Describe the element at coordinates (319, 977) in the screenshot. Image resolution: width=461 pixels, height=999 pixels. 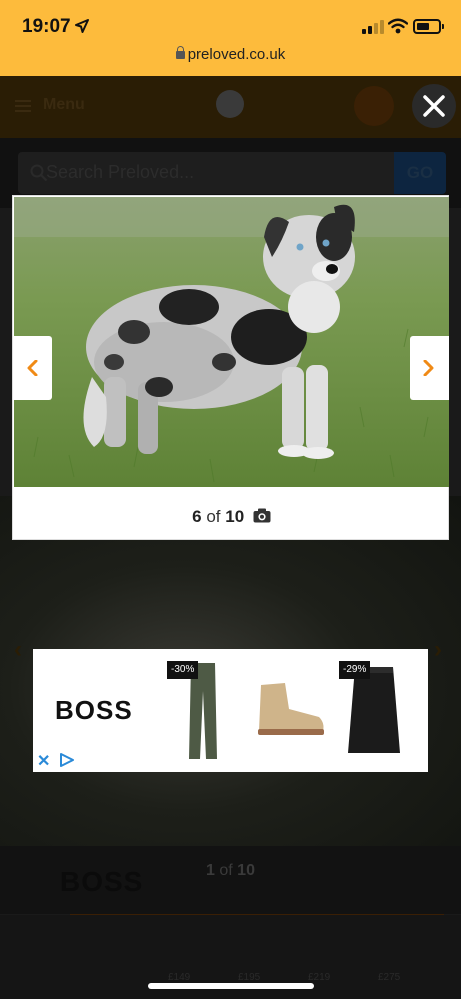
I see `bg-ad-price: £219` at that location.